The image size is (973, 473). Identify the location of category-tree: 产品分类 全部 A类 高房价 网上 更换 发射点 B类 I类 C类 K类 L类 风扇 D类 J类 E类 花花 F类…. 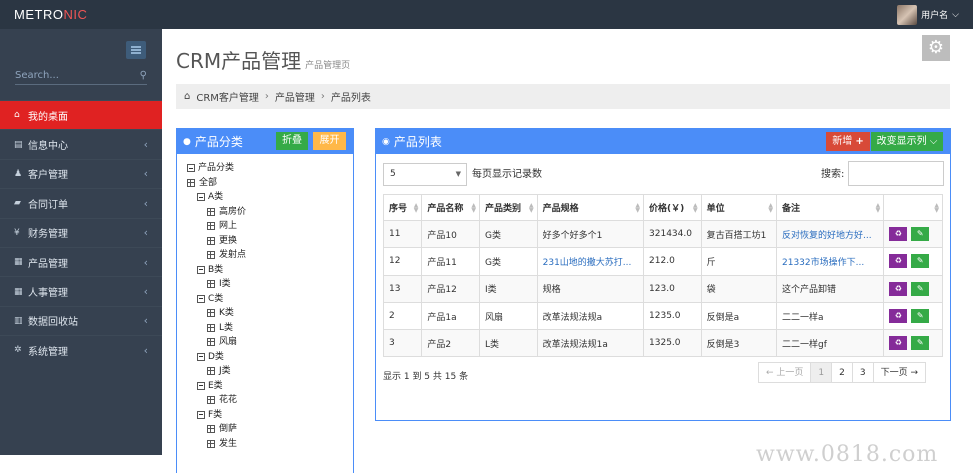
(265, 302).